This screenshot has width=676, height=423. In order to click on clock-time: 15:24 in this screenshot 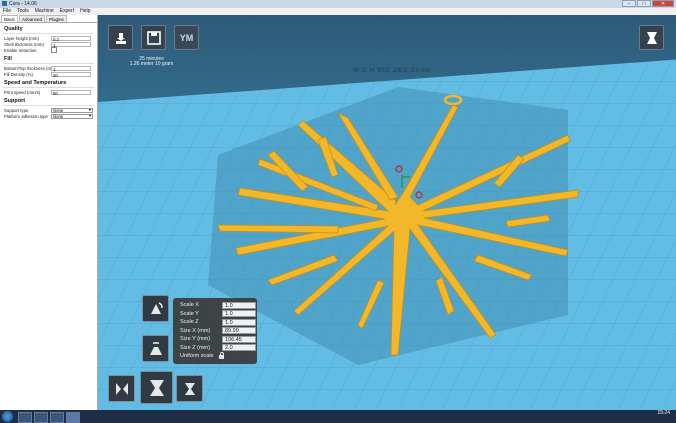, I will do `click(663, 413)`.